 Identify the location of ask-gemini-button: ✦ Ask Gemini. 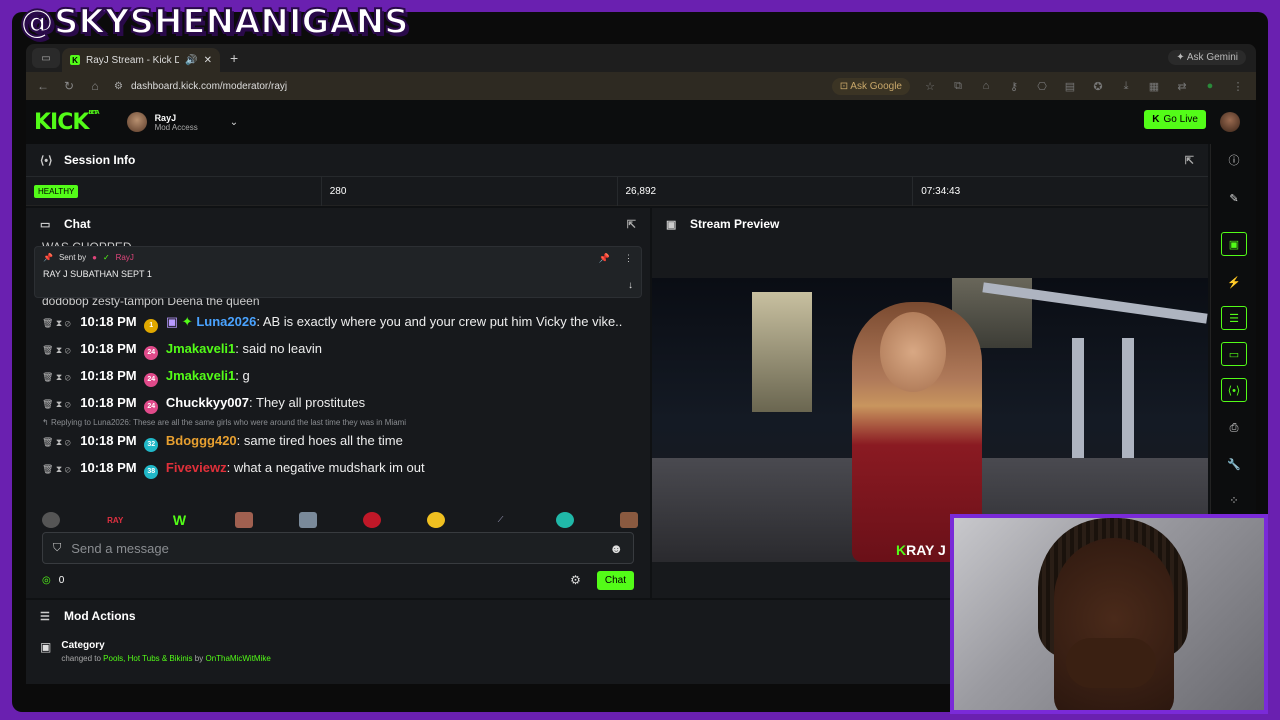
(1207, 57).